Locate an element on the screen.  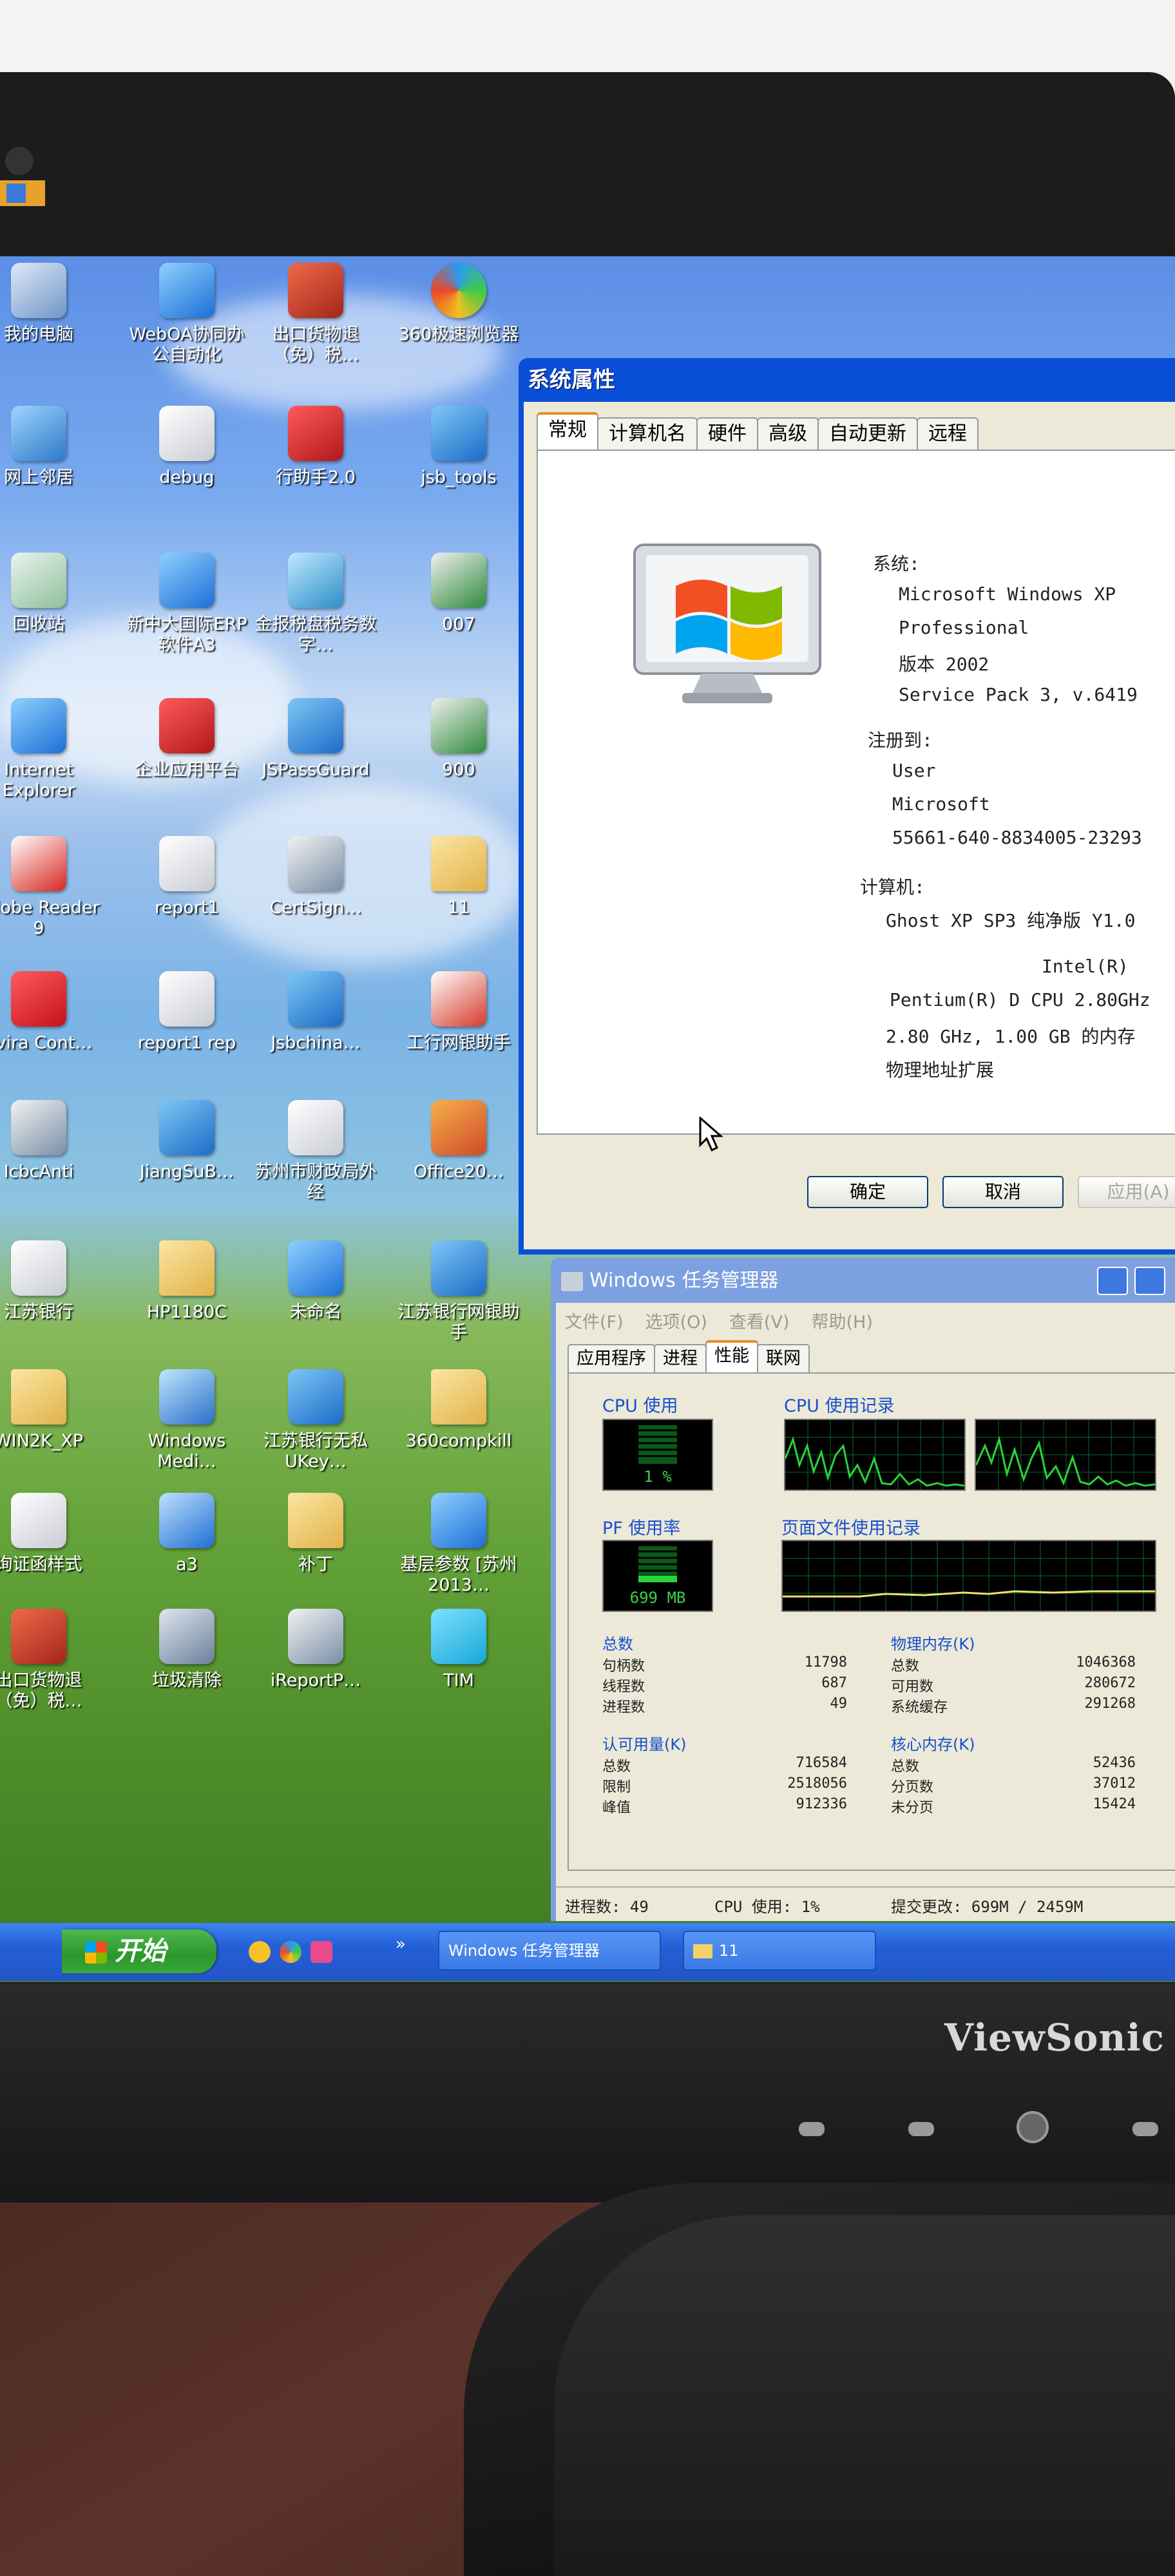
quicklaunch-app-icon is located at coordinates (321, 1952).